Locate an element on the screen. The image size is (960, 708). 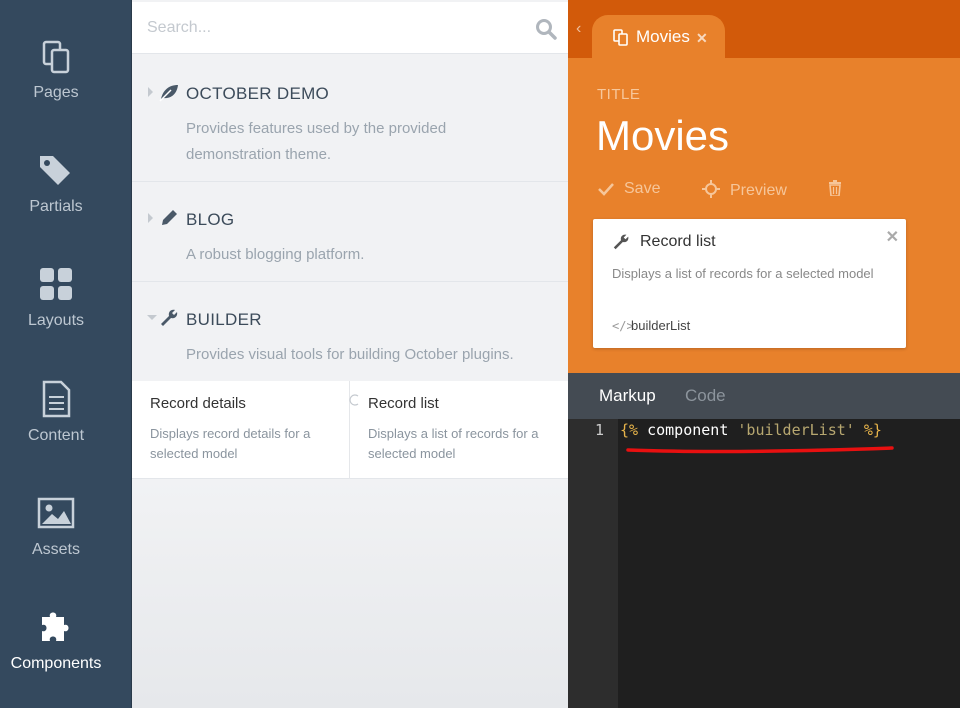
code-keyword: component is located at coordinates (688, 430).